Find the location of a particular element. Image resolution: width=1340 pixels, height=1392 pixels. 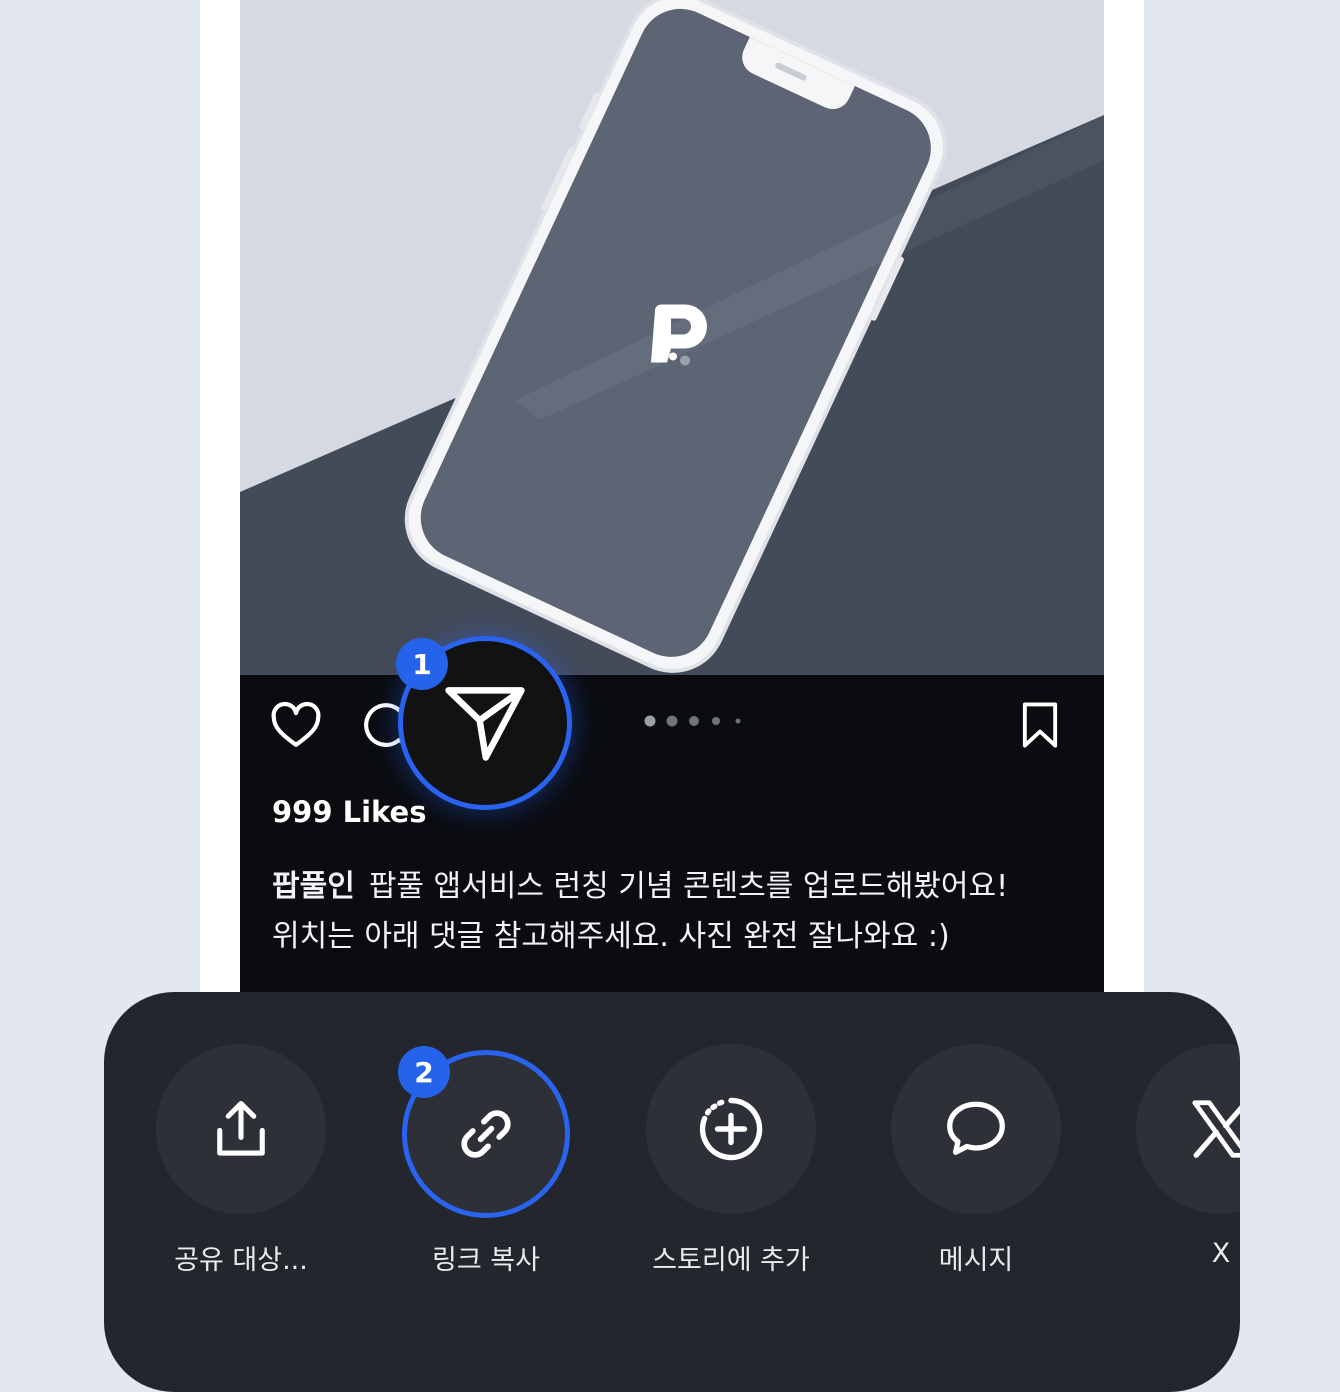

post-username: 팝풀인 is located at coordinates (313, 886).